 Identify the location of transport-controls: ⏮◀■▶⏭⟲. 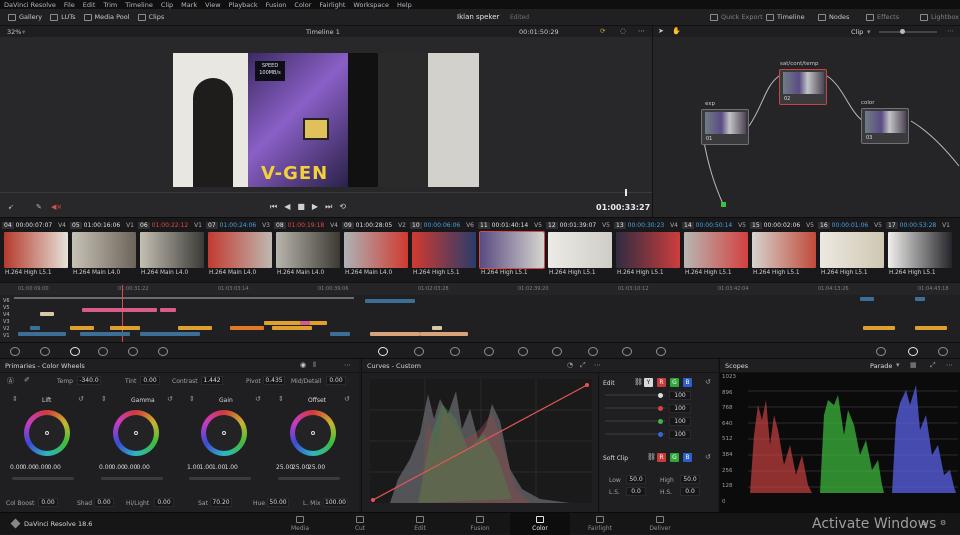
(311, 207).